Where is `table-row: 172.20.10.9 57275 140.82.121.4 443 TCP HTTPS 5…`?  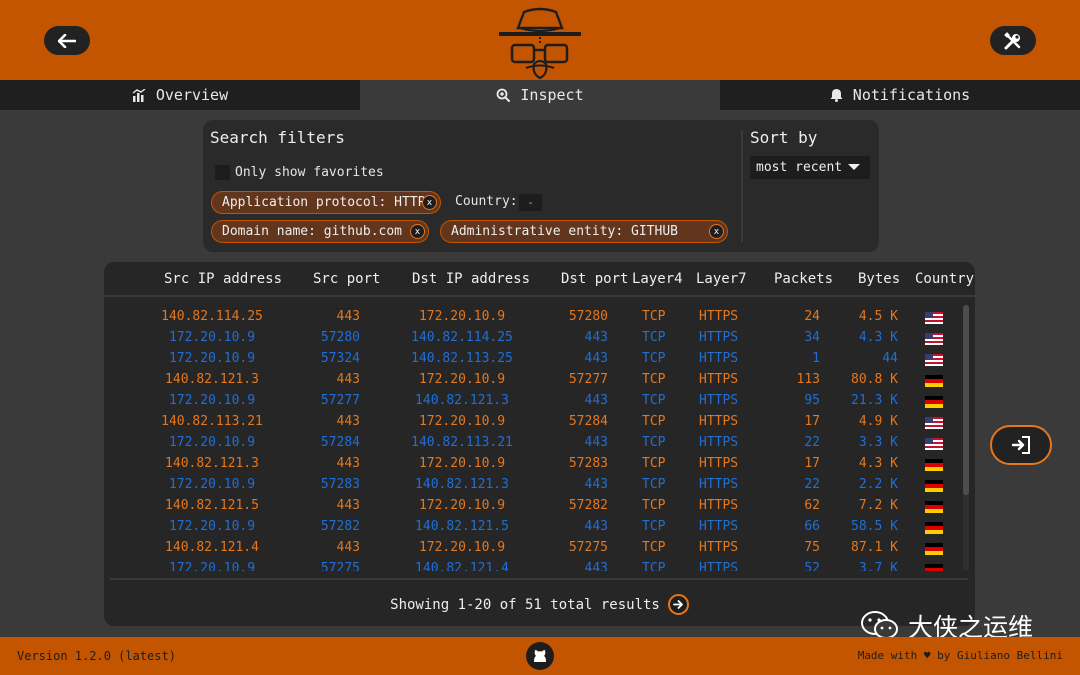 table-row: 172.20.10.9 57275 140.82.121.4 443 TCP HTTPS 5… is located at coordinates (539, 565).